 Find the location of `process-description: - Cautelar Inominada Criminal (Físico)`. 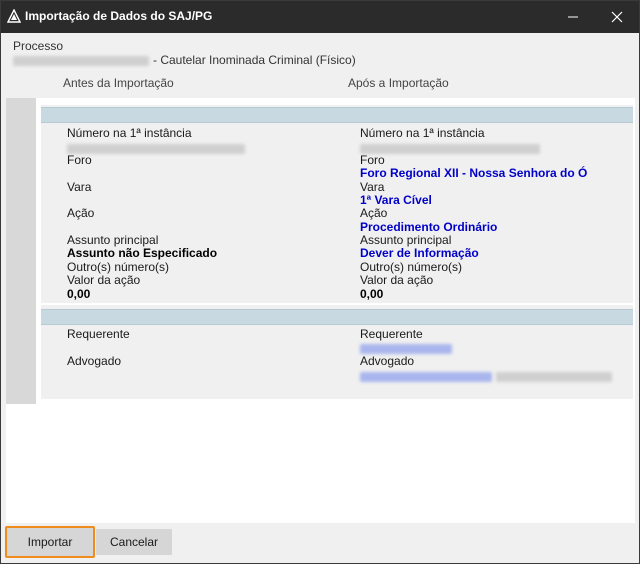

process-description: - Cautelar Inominada Criminal (Físico) is located at coordinates (254, 60).